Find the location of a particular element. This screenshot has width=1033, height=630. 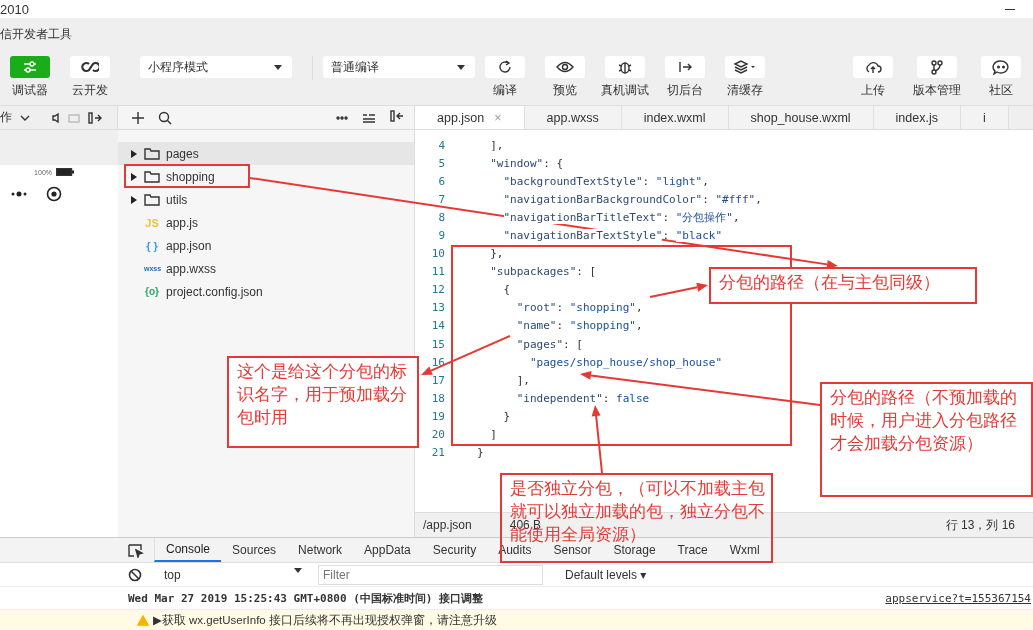

editor-tab: shop_house.wxml is located at coordinates (801, 117).